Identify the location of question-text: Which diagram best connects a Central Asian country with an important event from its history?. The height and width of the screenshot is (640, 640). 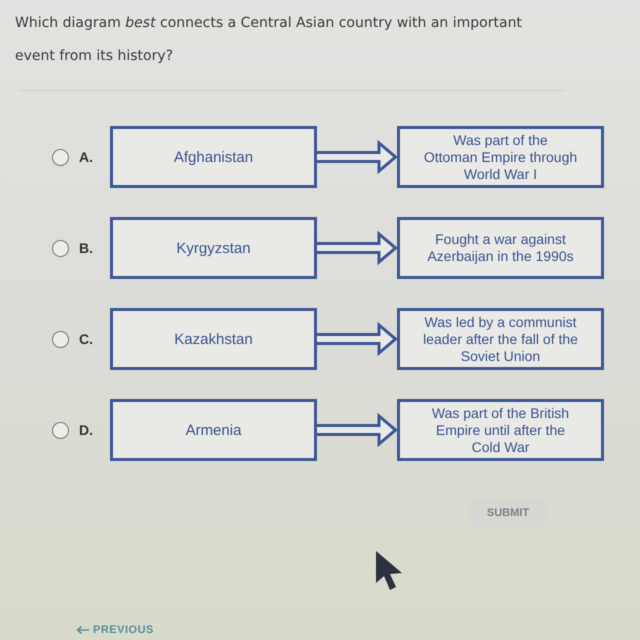
(269, 40).